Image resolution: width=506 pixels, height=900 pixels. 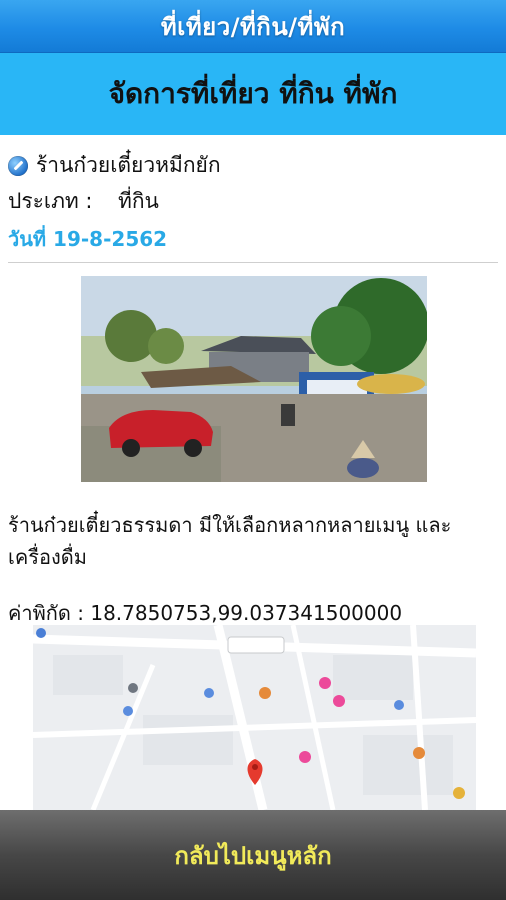 What do you see at coordinates (128, 165) in the screenshot?
I see `place-name: ร้านก๋วยเตี๋ยวหมีกยัก` at bounding box center [128, 165].